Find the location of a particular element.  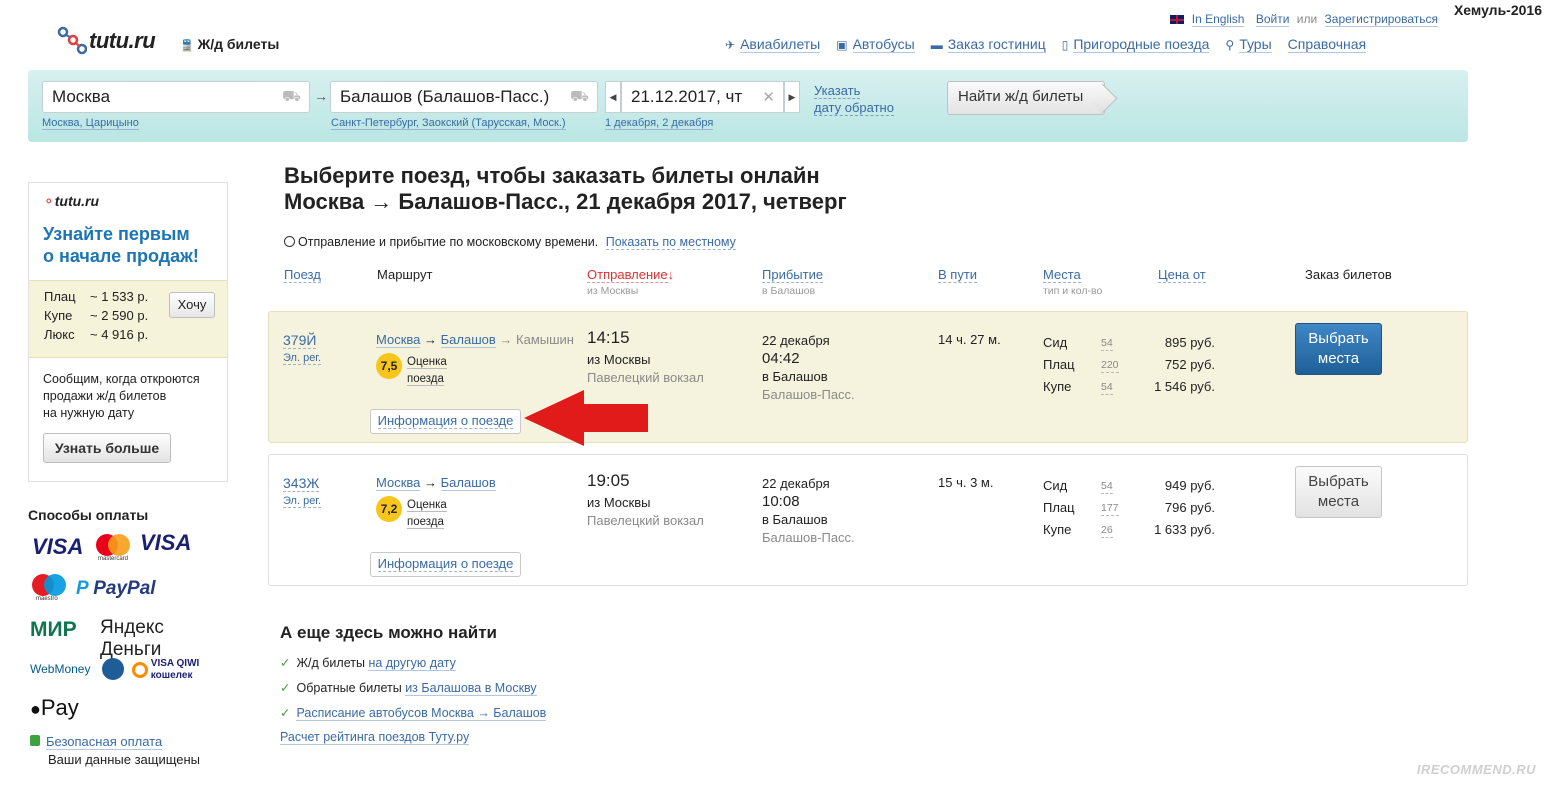

promo-price-row: Плац ~ 1 533 р. is located at coordinates (96, 296).